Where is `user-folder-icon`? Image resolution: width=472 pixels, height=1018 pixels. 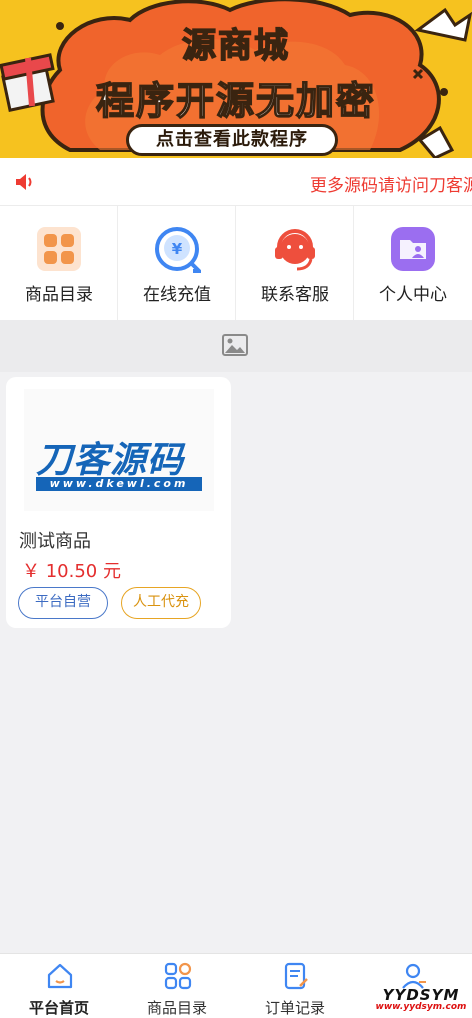
user-folder-icon is located at coordinates (413, 249).